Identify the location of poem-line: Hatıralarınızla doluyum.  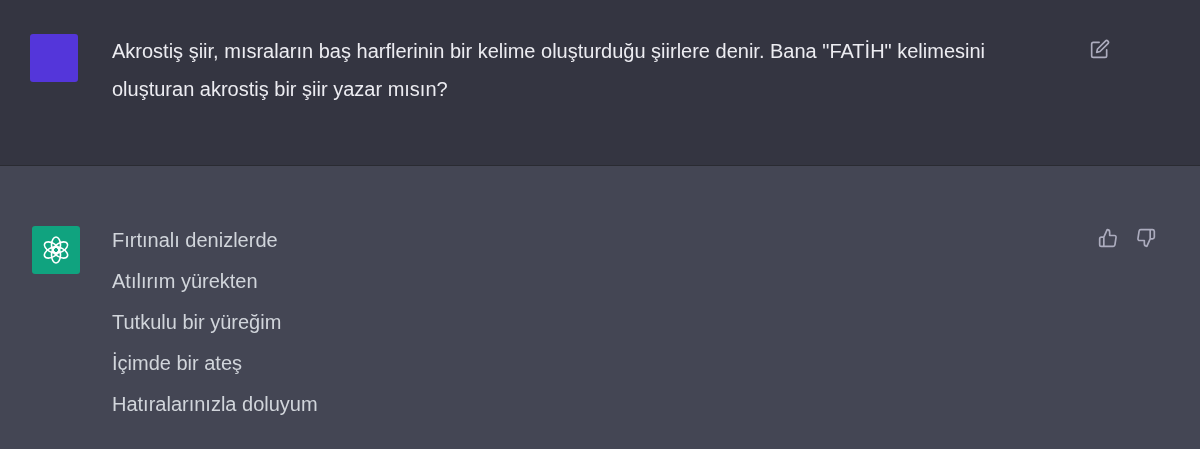
(215, 404).